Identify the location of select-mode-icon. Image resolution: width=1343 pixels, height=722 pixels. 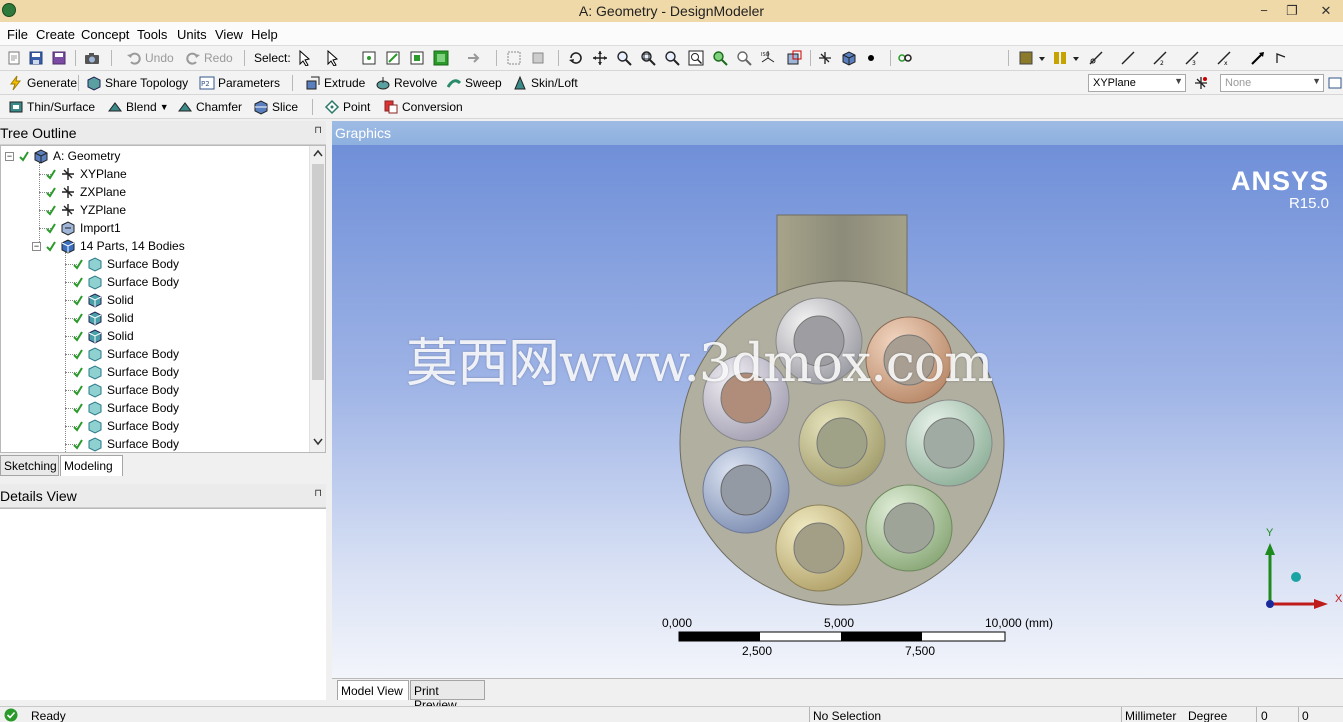
(333, 58).